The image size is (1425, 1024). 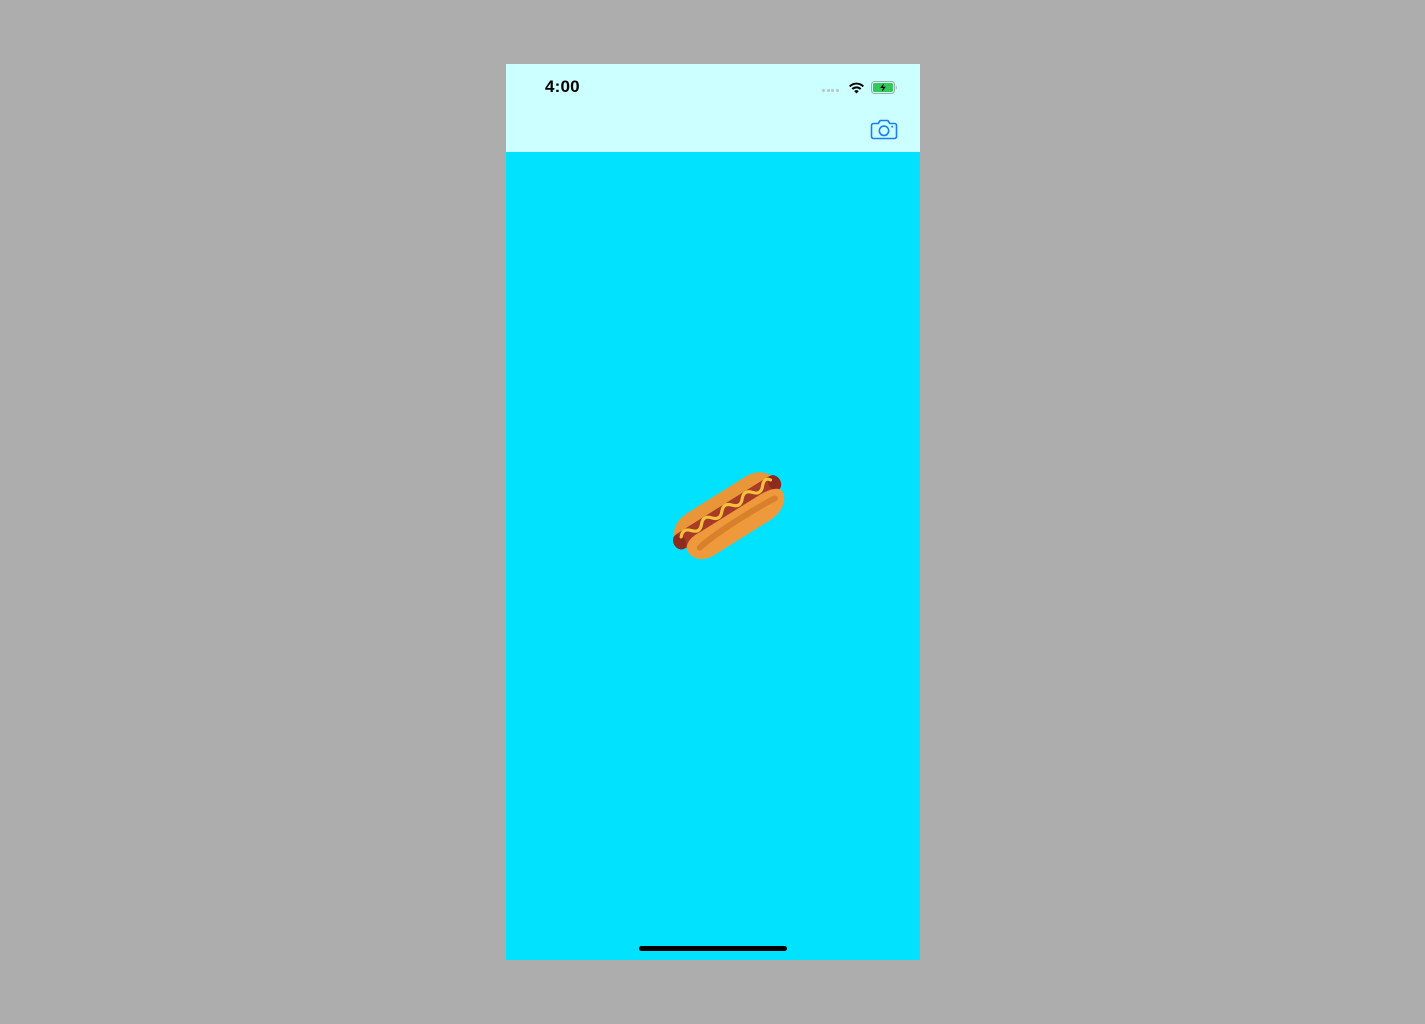 I want to click on status-time: 4:00, so click(x=562, y=86).